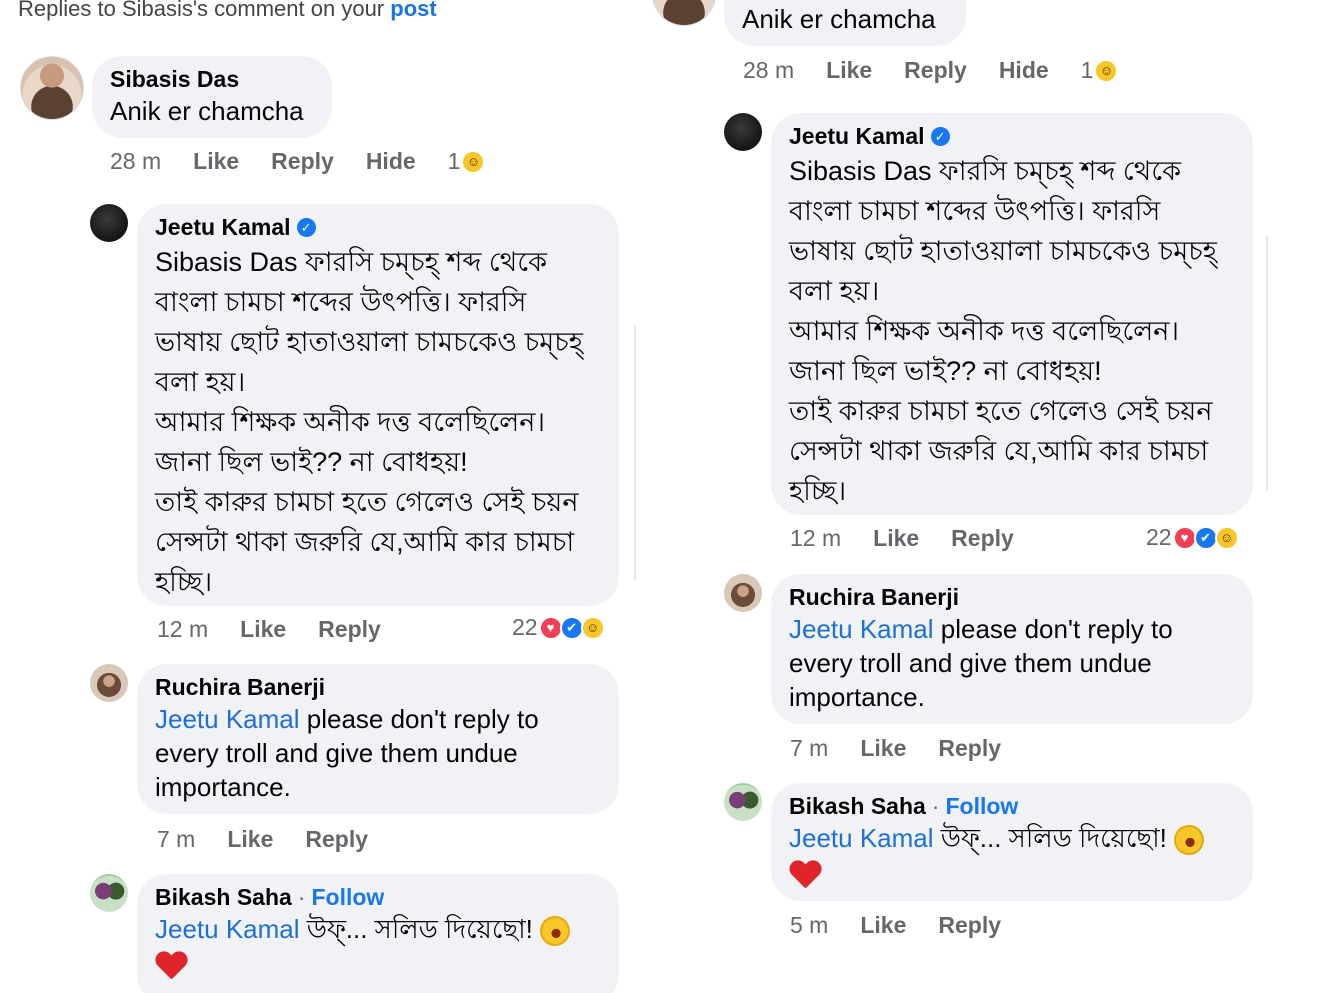  Describe the element at coordinates (369, 342) in the screenshot. I see `text-line: ভাষায় ছোট হাতাওয়ালা চামচকেও চম্চহ্` at that location.